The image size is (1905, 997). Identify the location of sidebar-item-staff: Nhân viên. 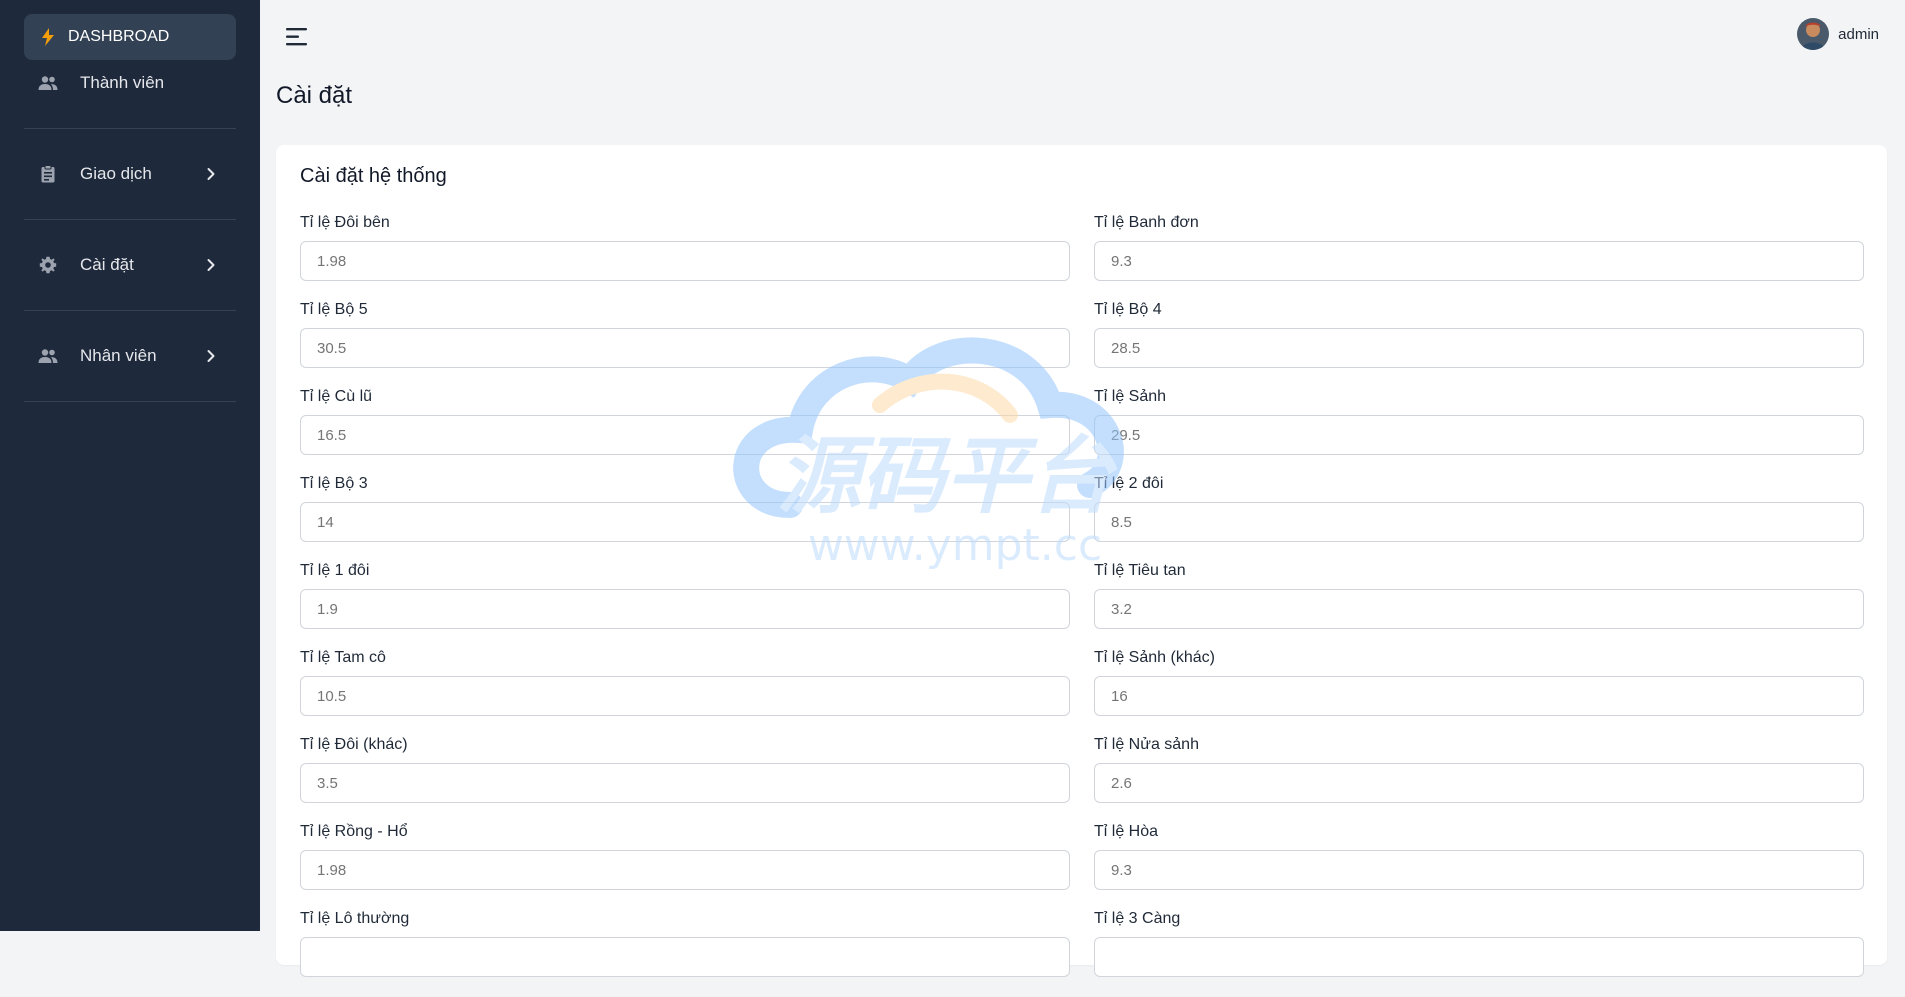
(130, 356).